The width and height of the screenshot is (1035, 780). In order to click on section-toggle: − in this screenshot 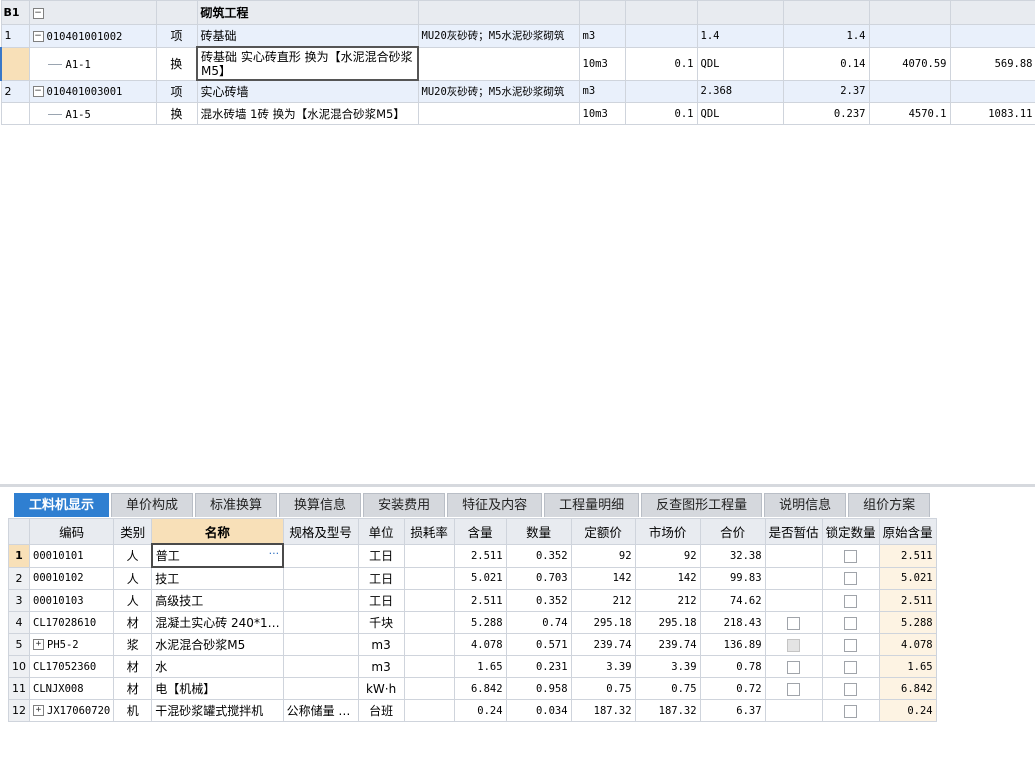, I will do `click(92, 12)`.